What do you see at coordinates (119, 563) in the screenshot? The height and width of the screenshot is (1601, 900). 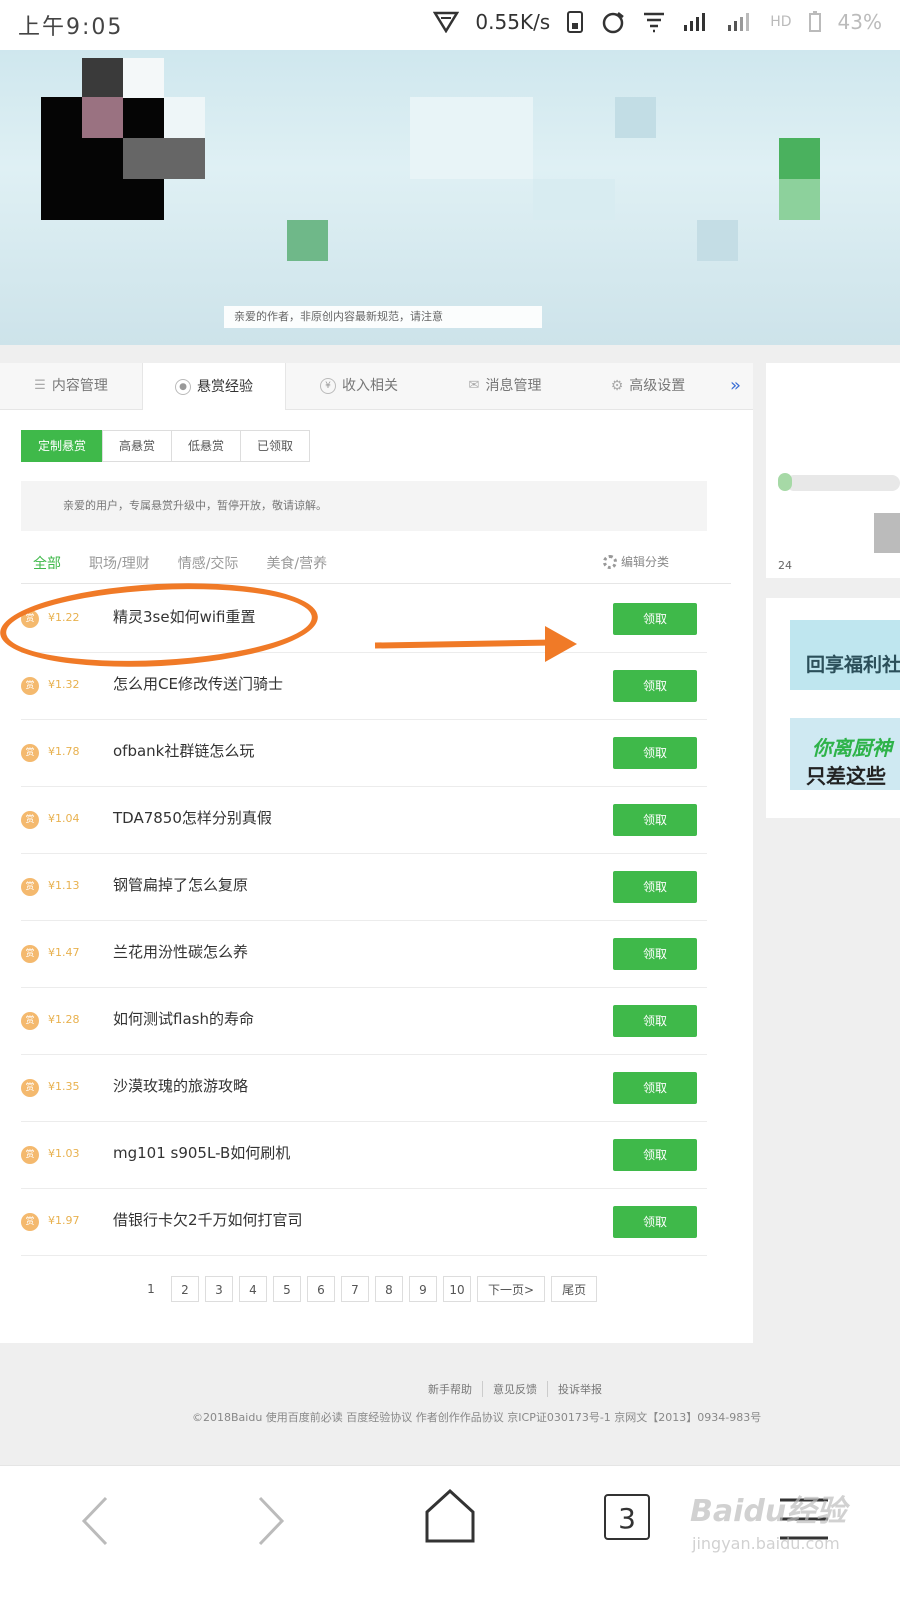 I see `category-career-finance: 职场/理财` at bounding box center [119, 563].